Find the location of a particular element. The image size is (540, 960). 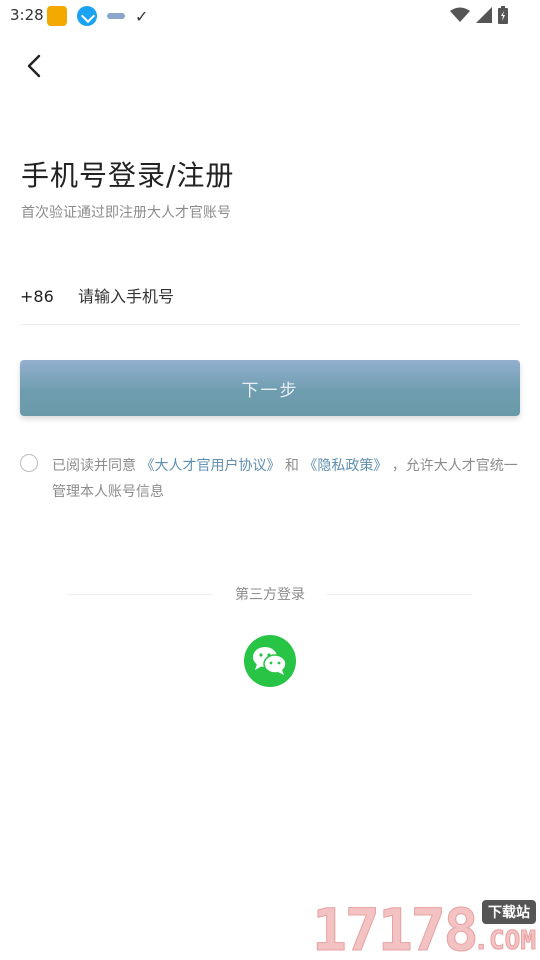

privacy-policy-link: 《隐私政策》 is located at coordinates (345, 466).